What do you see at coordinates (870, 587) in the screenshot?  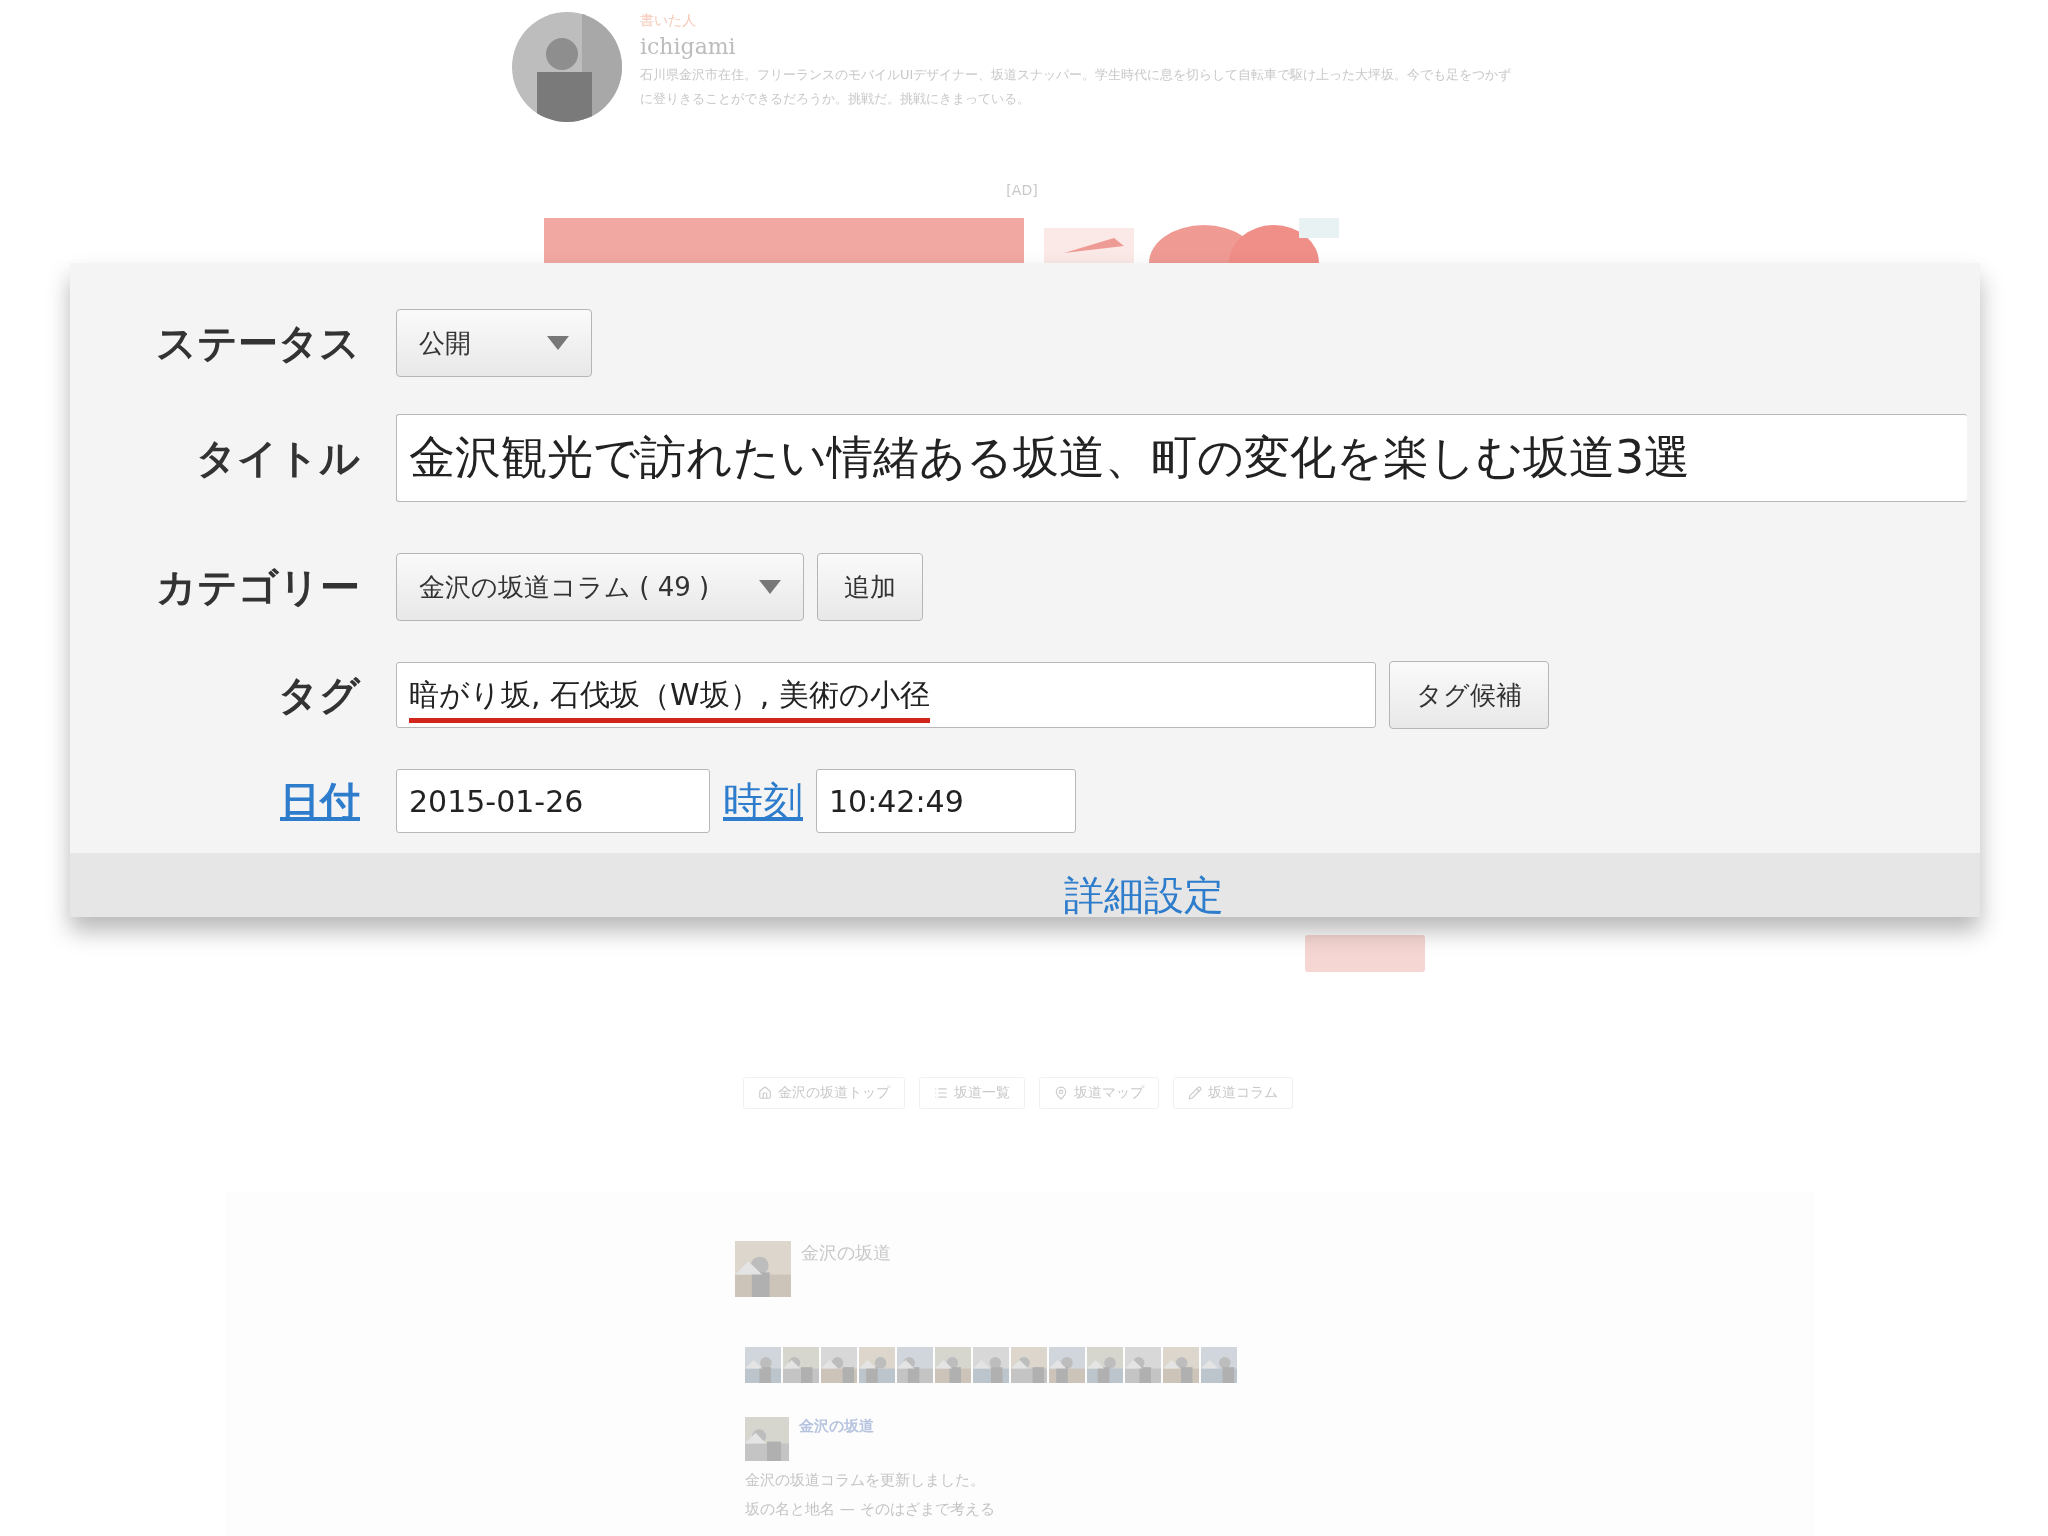 I see `add-button: 追加` at bounding box center [870, 587].